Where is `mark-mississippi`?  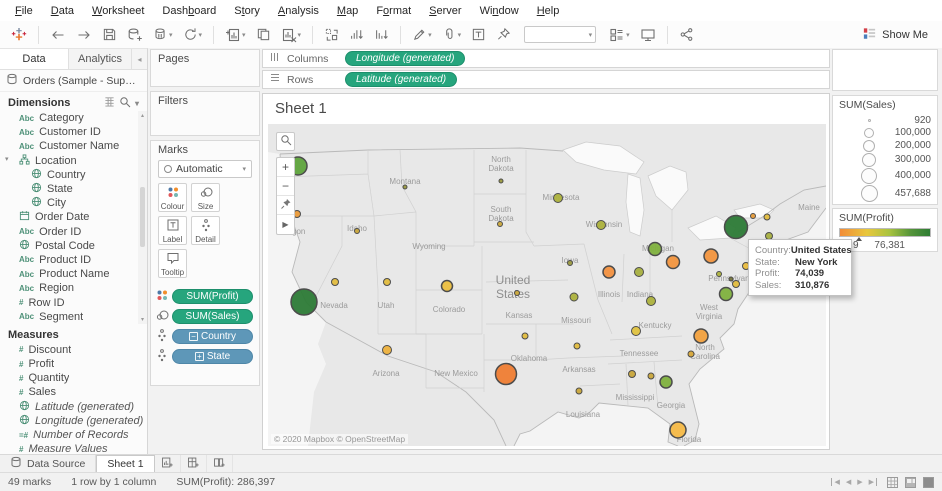
mark-mississippi is located at coordinates (632, 374).